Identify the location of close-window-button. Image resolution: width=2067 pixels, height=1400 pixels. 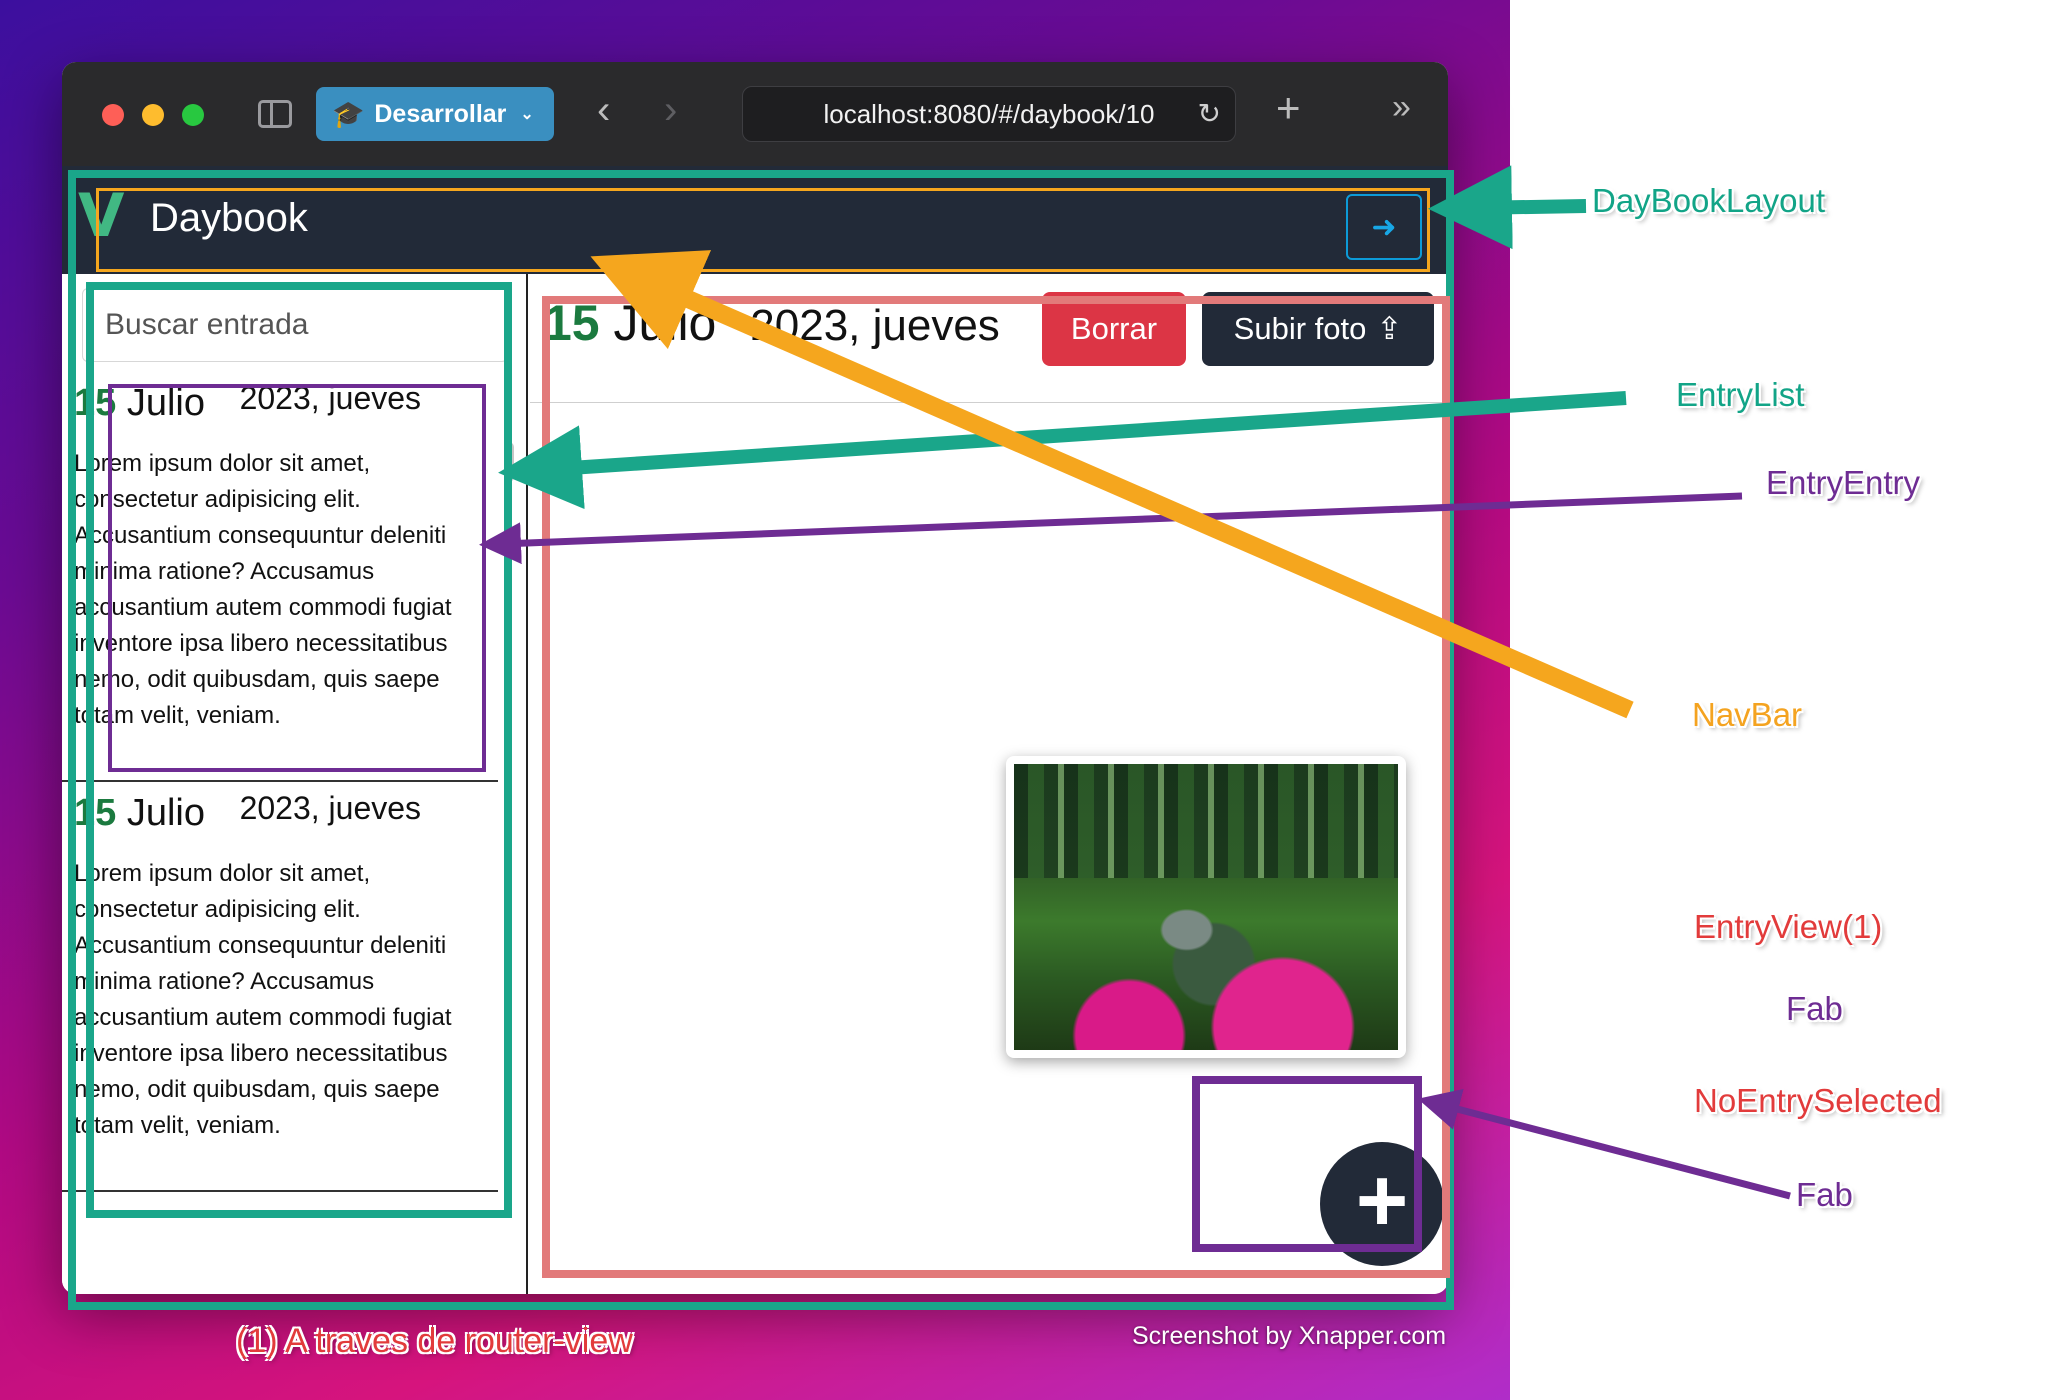
(113, 115).